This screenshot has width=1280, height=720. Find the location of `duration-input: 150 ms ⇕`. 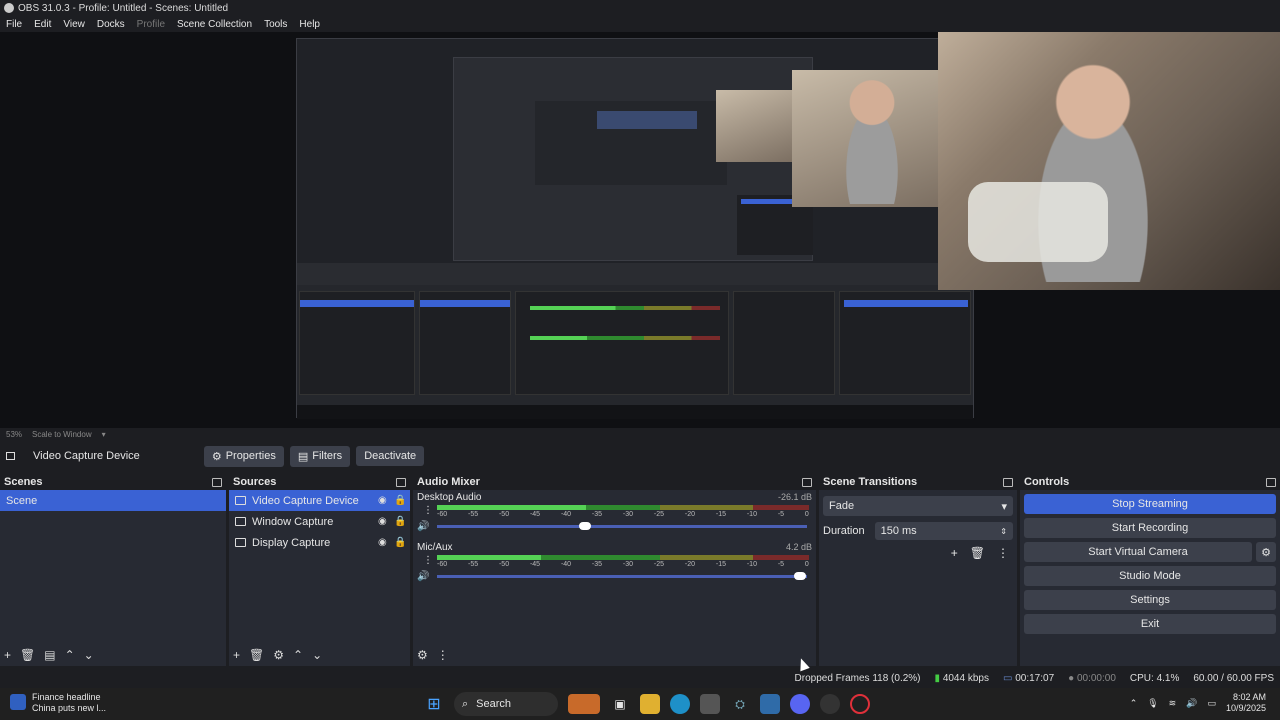

duration-input: 150 ms ⇕ is located at coordinates (943, 531).